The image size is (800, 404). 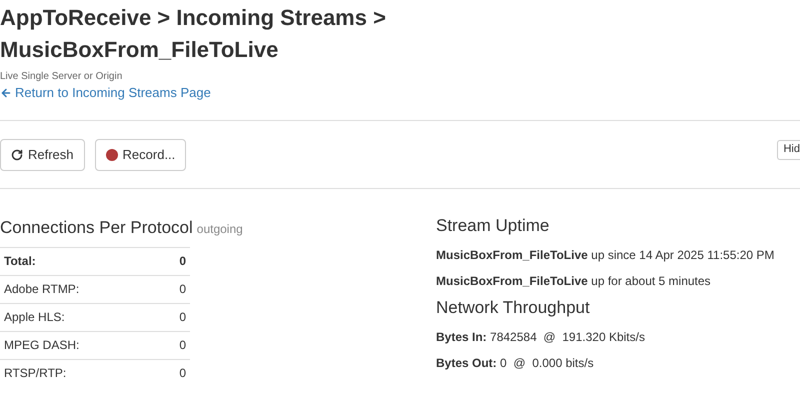 What do you see at coordinates (42, 154) in the screenshot?
I see `refresh-button: Refresh` at bounding box center [42, 154].